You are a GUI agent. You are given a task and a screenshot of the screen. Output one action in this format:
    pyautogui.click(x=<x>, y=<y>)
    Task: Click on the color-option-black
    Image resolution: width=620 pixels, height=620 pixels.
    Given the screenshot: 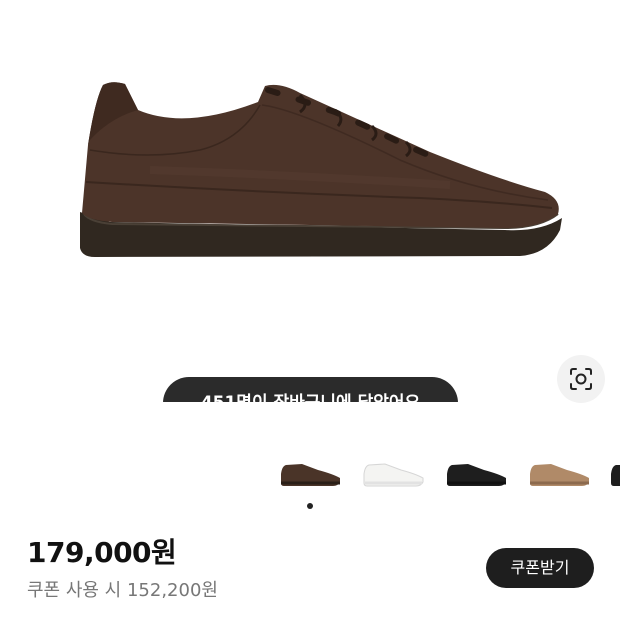 What is the action you would take?
    pyautogui.click(x=477, y=468)
    